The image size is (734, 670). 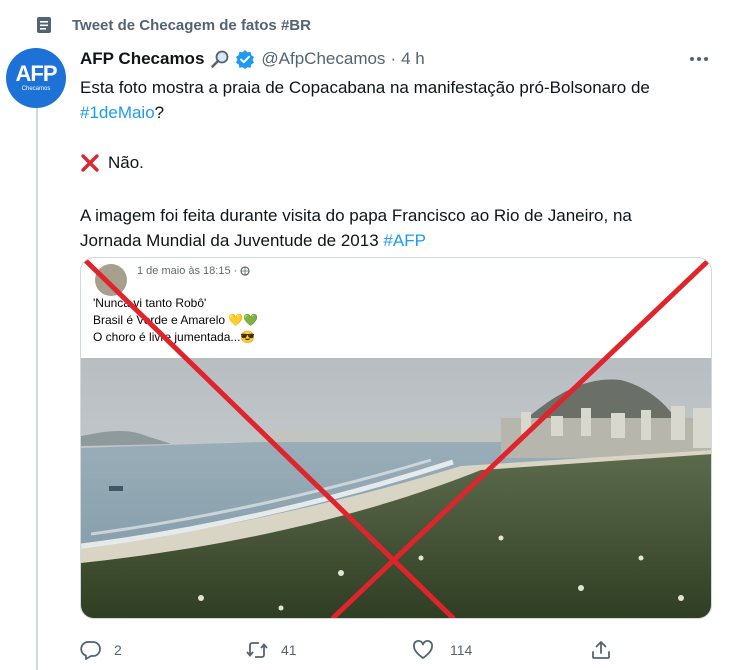 What do you see at coordinates (245, 59) in the screenshot?
I see `verified-icon` at bounding box center [245, 59].